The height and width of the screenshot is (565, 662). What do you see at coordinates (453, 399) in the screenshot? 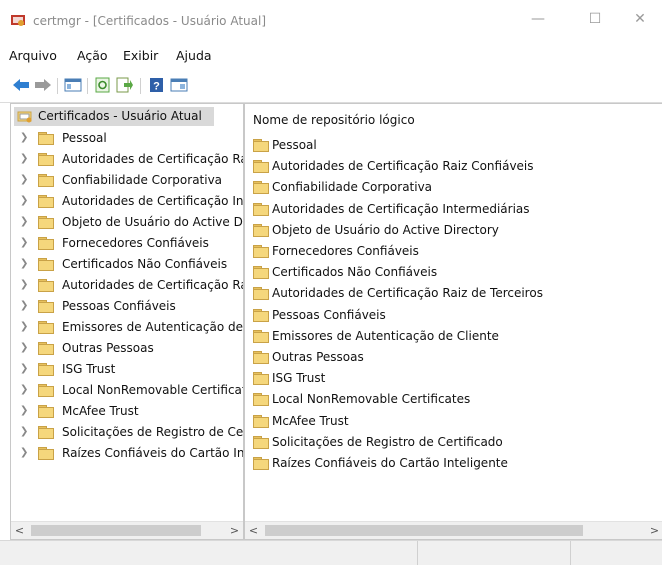
I see `list-item: Local NonRemovable Certificates` at bounding box center [453, 399].